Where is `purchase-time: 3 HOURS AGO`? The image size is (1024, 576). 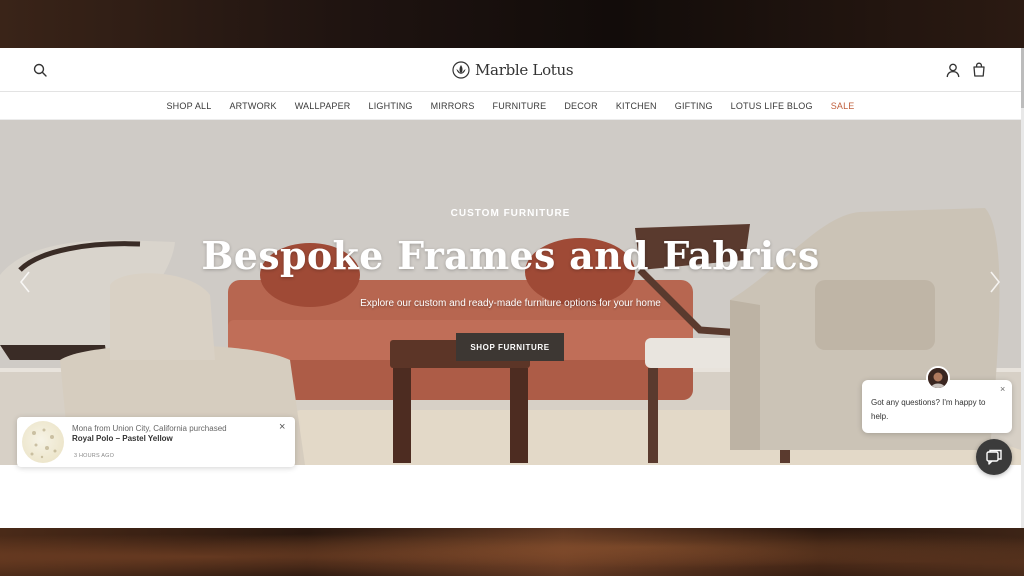
purchase-time: 3 HOURS AGO is located at coordinates (94, 456).